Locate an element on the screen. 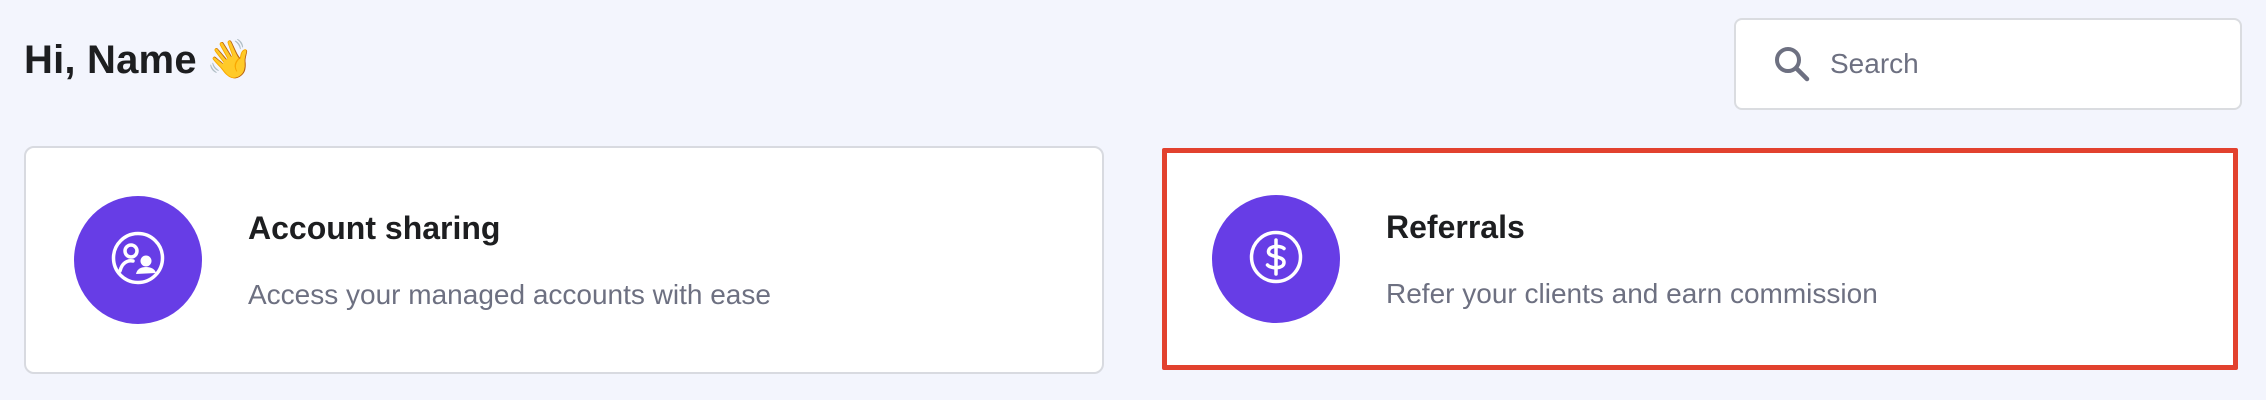  greeting-text: Hi, Name is located at coordinates (110, 59).